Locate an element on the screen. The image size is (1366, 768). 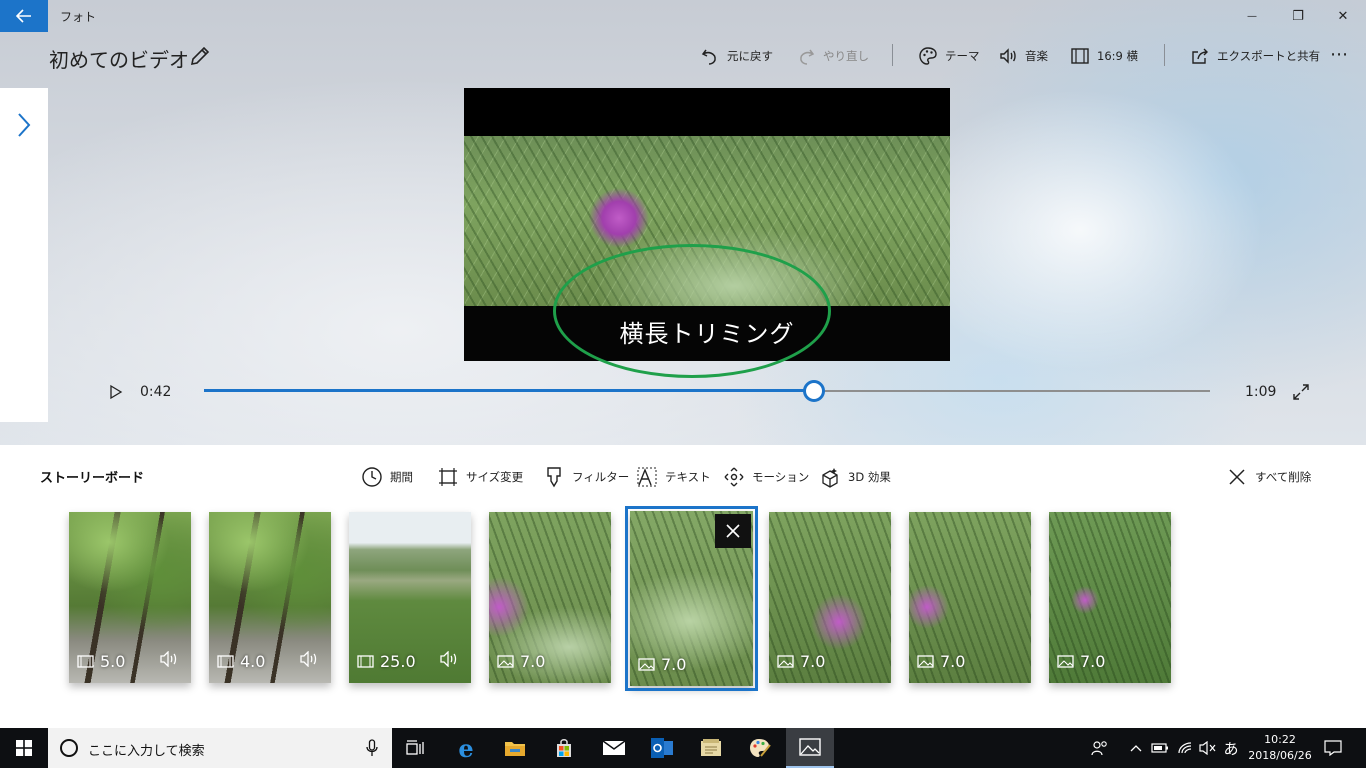
3d-effects-button: 3D 効果 is located at coordinates (855, 477).